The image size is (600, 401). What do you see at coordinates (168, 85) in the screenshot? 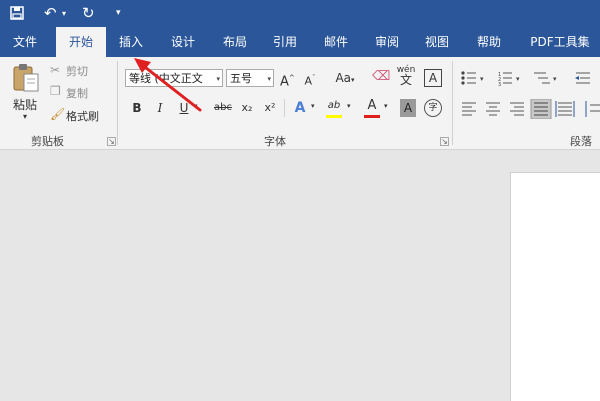
I see `annotation-arrow` at bounding box center [168, 85].